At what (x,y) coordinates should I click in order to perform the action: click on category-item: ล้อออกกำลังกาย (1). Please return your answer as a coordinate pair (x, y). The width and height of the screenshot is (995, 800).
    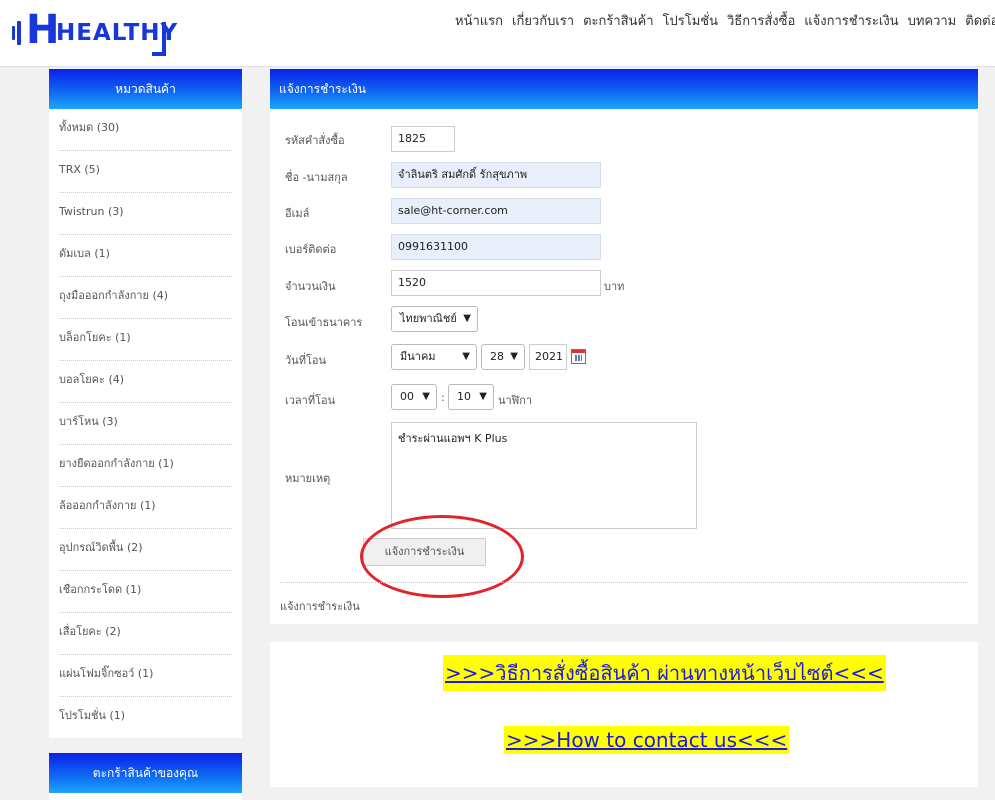
    Looking at the image, I should click on (145, 508).